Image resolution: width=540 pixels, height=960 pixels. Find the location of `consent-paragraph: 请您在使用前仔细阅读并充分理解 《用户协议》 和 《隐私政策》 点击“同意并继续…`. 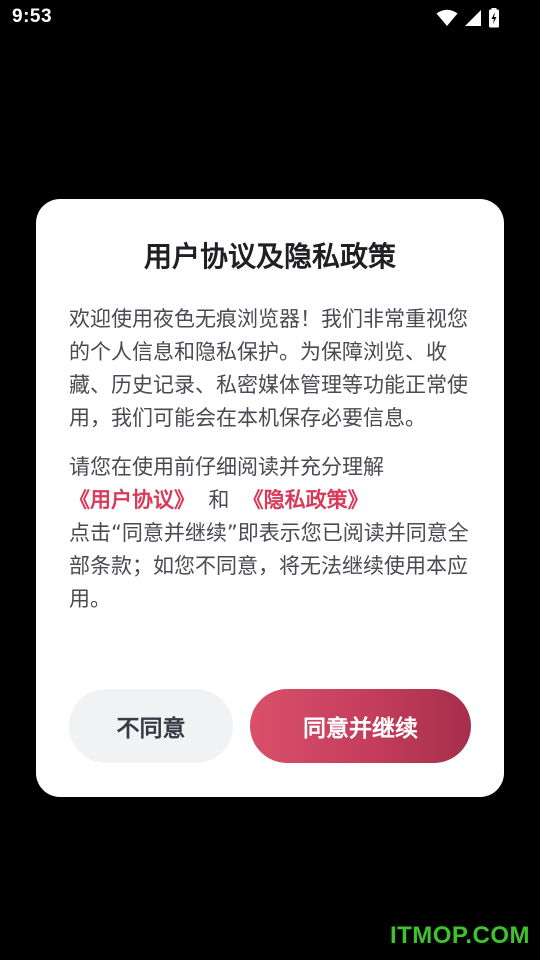

consent-paragraph: 请您在使用前仔细阅读并充分理解 《用户协议》 和 《隐私政策》 点击“同意并继续… is located at coordinates (270, 533).